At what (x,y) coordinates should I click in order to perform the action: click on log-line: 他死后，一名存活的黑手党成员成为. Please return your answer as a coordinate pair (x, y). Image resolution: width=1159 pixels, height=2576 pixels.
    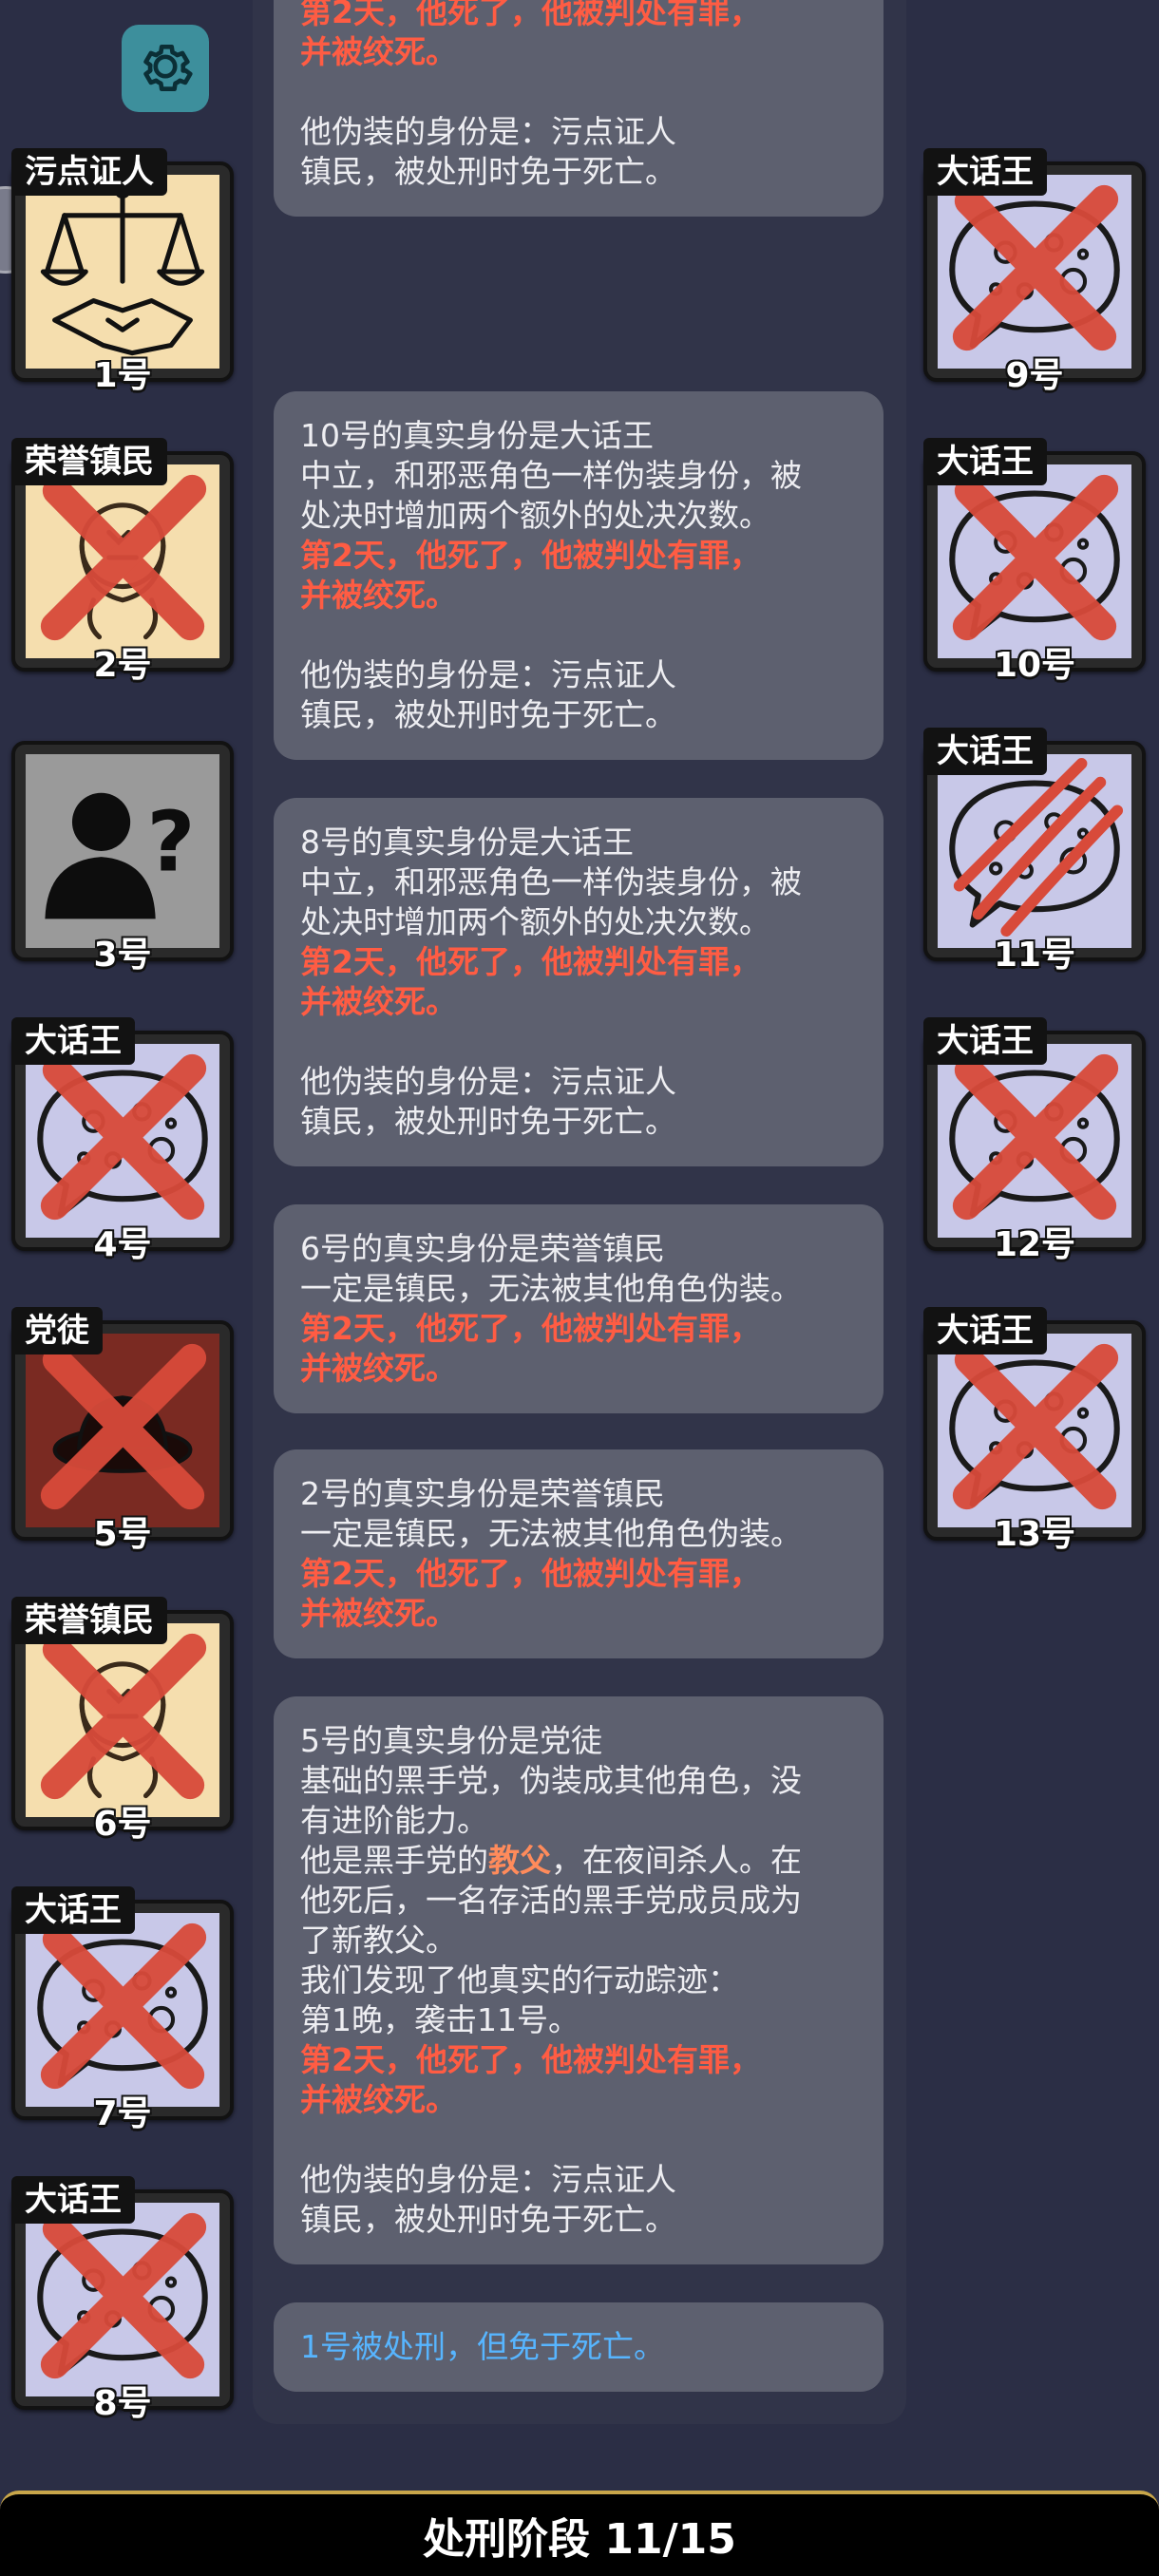
    Looking at the image, I should click on (551, 1900).